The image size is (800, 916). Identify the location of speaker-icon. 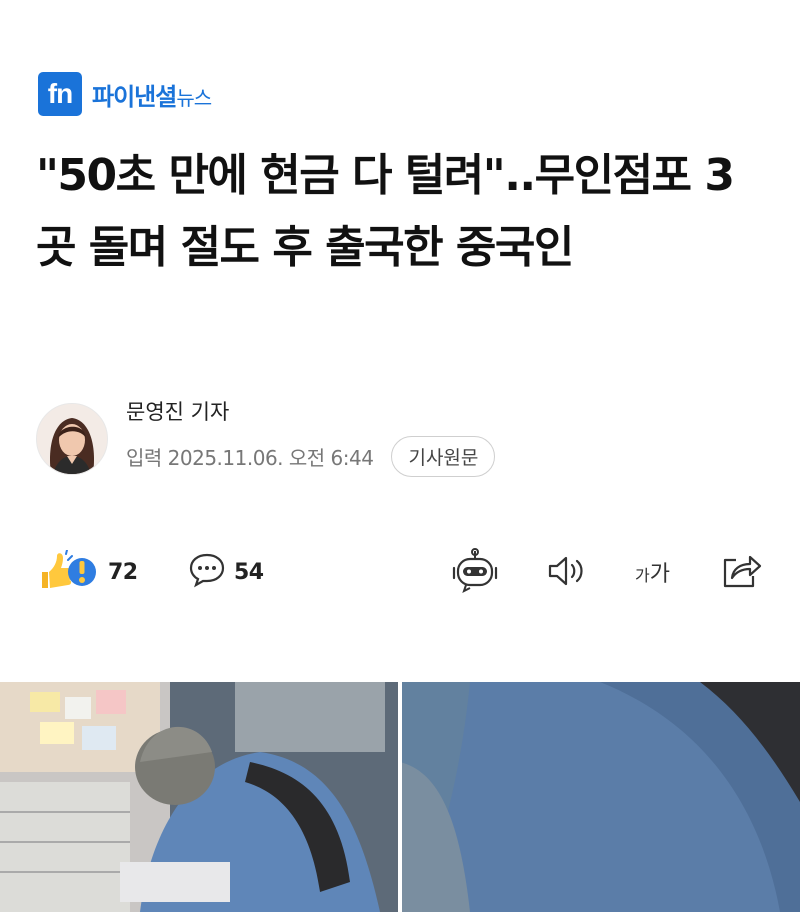
(568, 573).